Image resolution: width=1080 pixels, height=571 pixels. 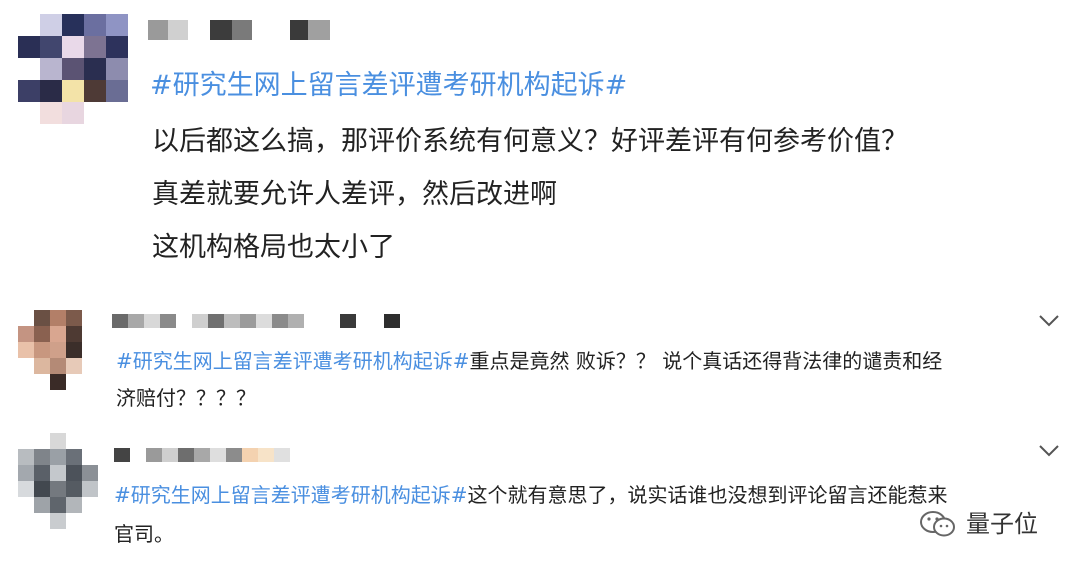 I want to click on wechat-icon, so click(x=937, y=524).